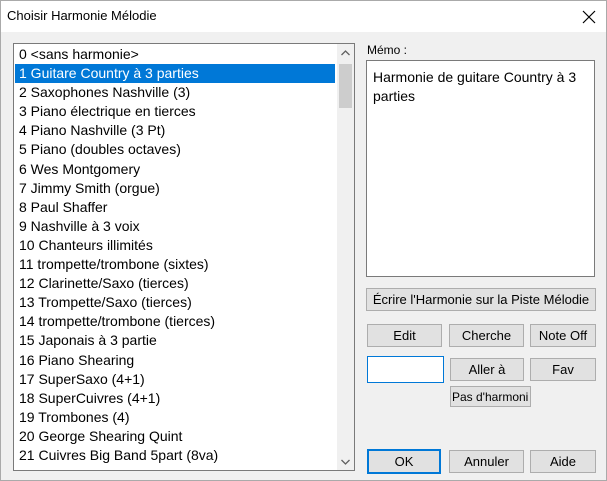 The image size is (607, 481). I want to click on list-item: 20 George Shearing Quint, so click(175, 436).